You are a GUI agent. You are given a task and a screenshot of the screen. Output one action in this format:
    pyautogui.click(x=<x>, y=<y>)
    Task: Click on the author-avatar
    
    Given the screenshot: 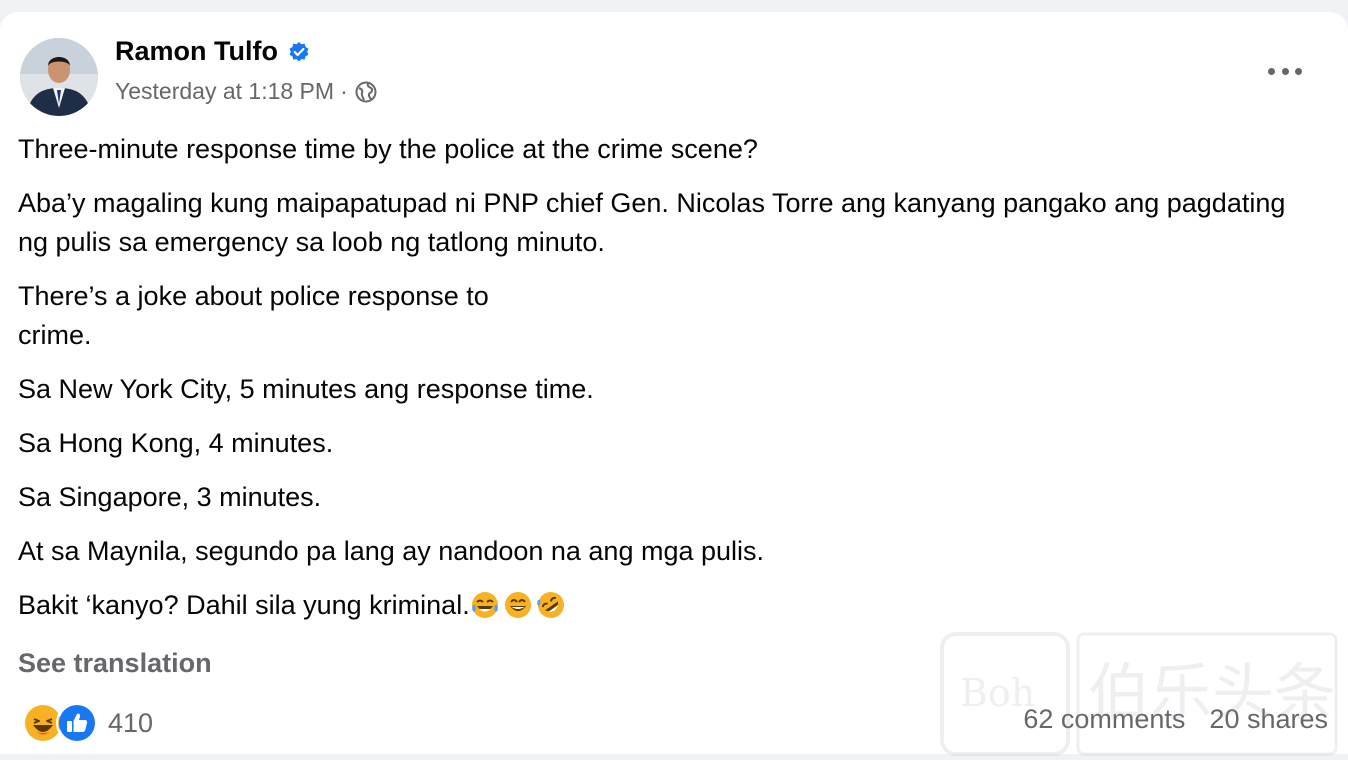 What is the action you would take?
    pyautogui.click(x=59, y=77)
    